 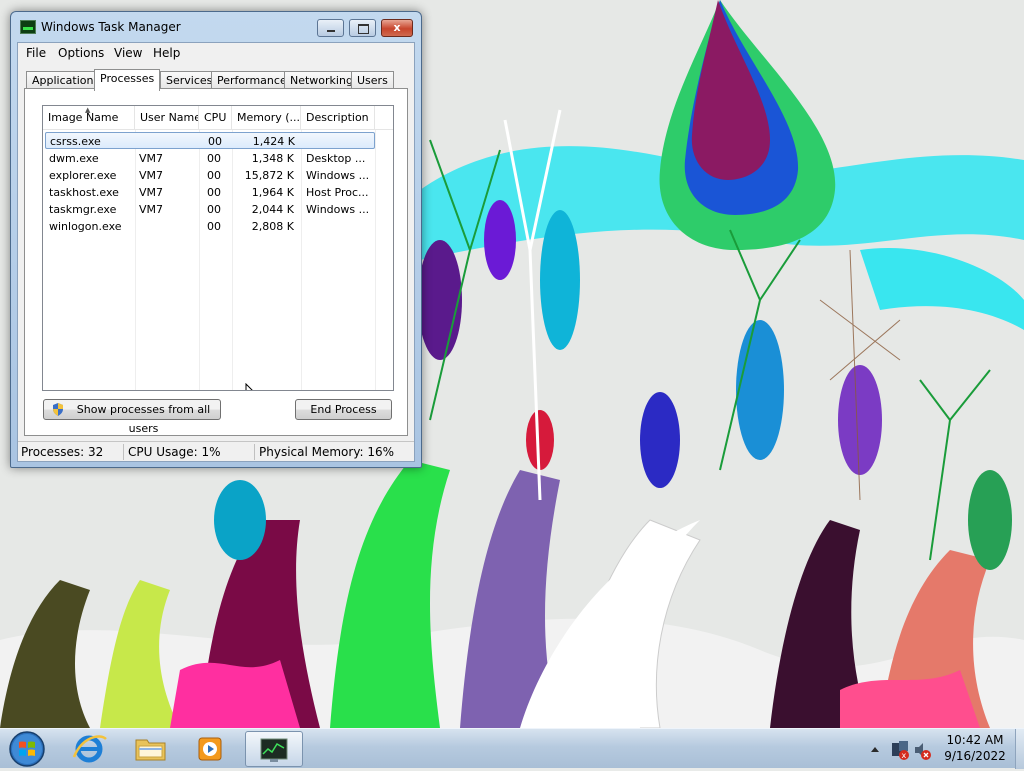 I want to click on cell-image-name: taskhost.exe, so click(x=84, y=192).